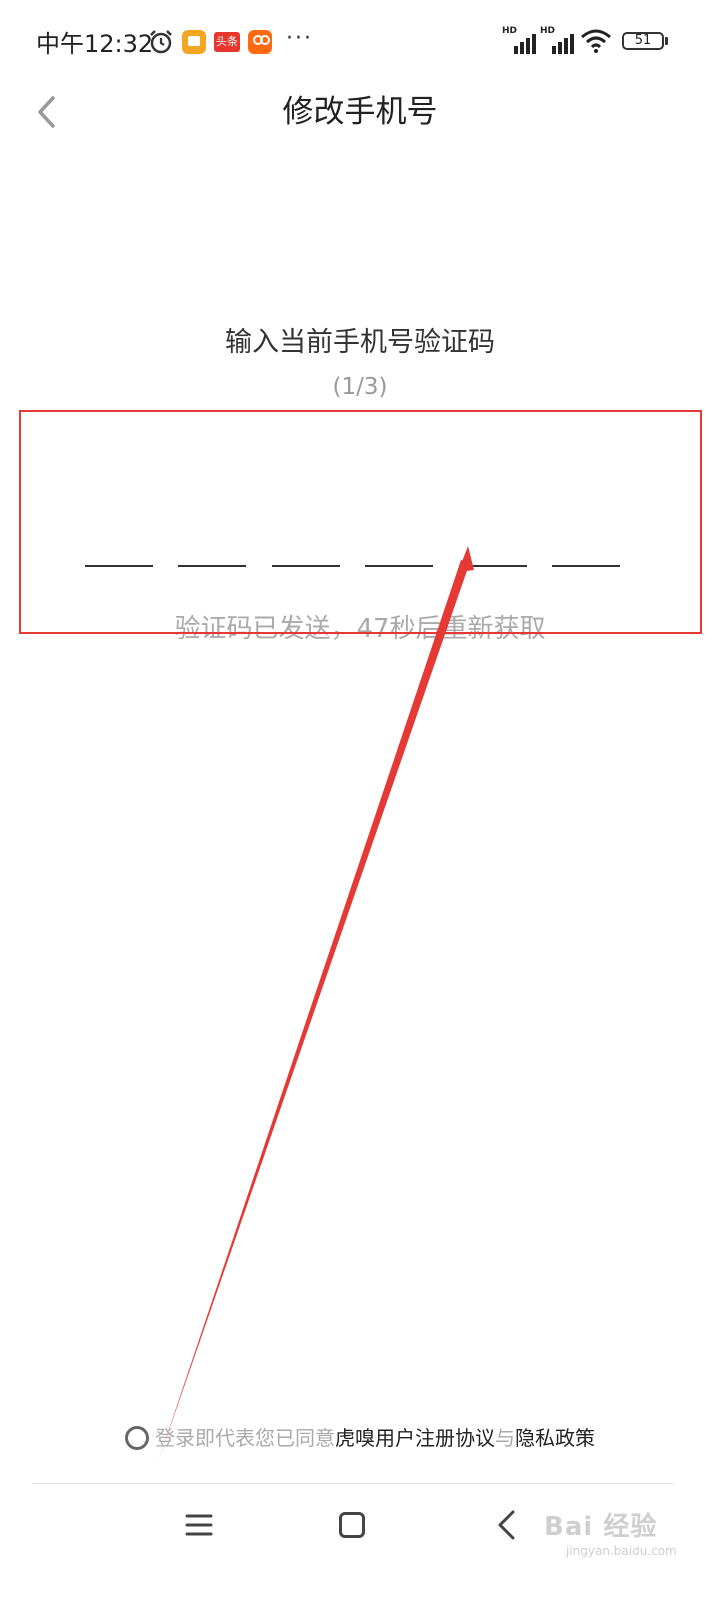 This screenshot has height=1600, width=720. Describe the element at coordinates (353, 1483) in the screenshot. I see `nav-divider` at that location.